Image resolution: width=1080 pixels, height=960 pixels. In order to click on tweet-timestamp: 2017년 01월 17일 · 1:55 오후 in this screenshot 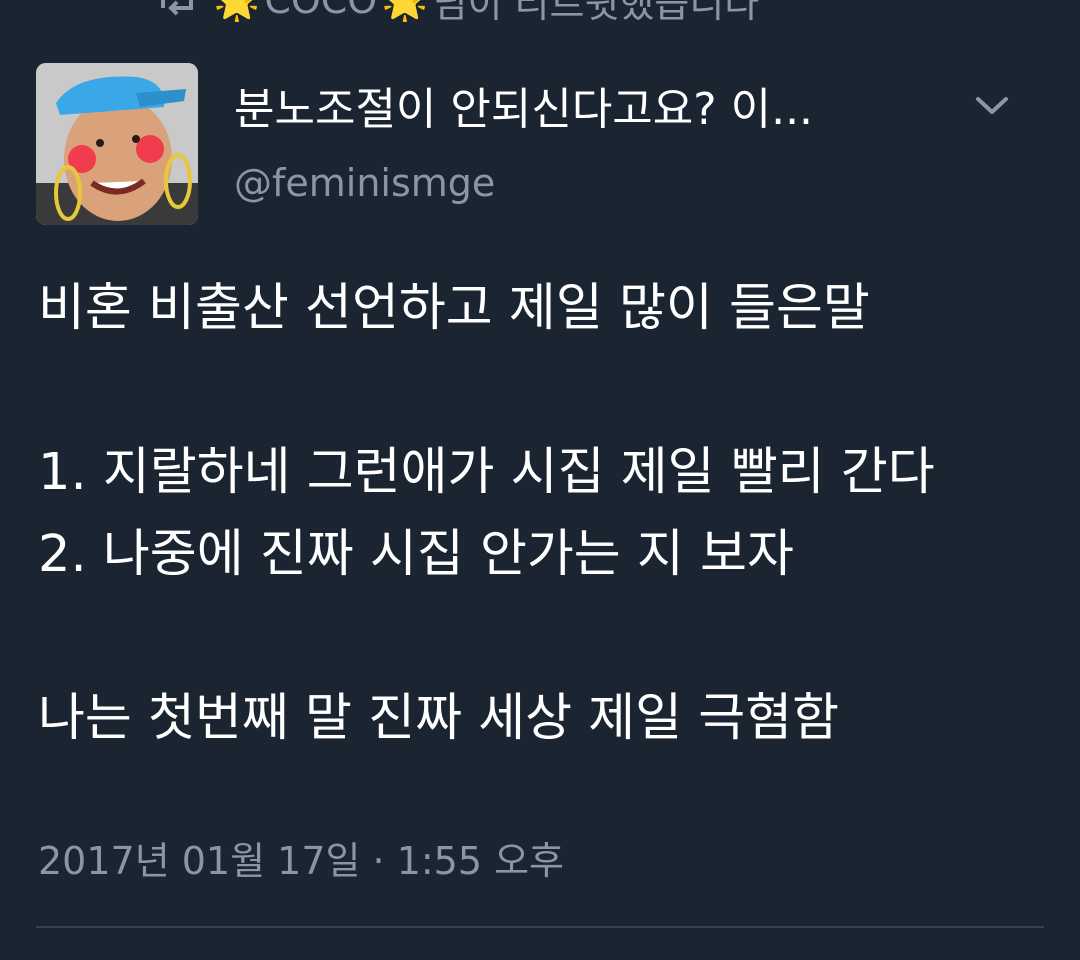, I will do `click(301, 861)`.